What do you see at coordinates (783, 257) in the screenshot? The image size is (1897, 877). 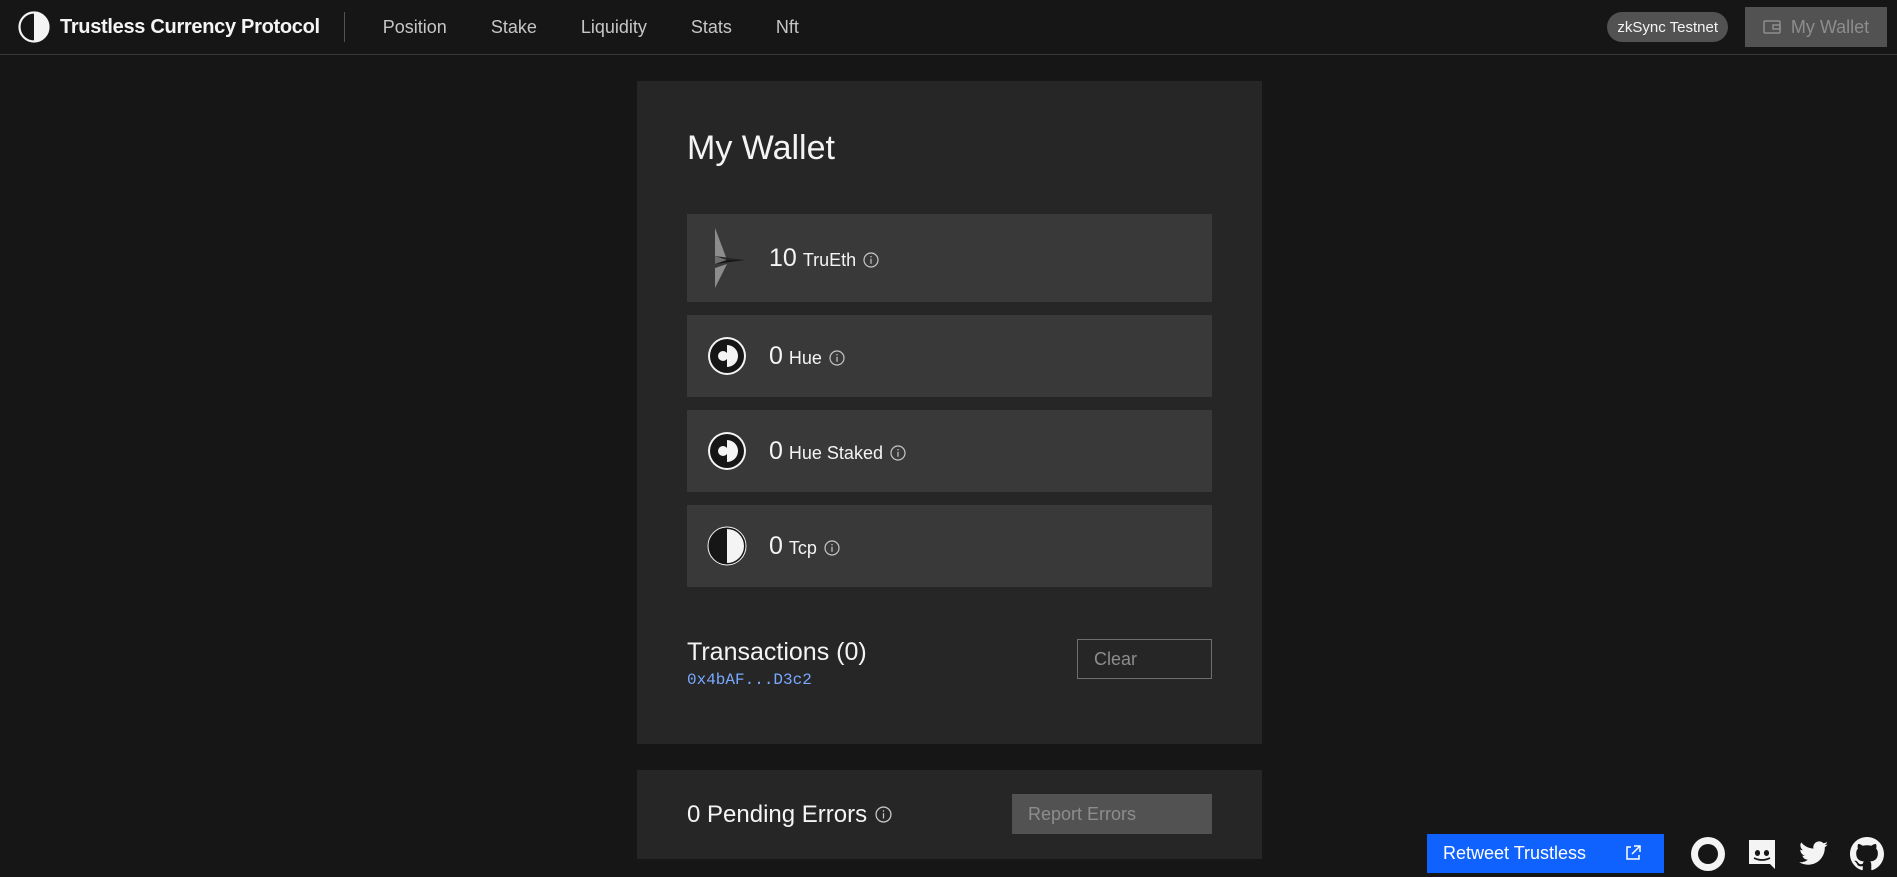 I see `token-amount: 10` at bounding box center [783, 257].